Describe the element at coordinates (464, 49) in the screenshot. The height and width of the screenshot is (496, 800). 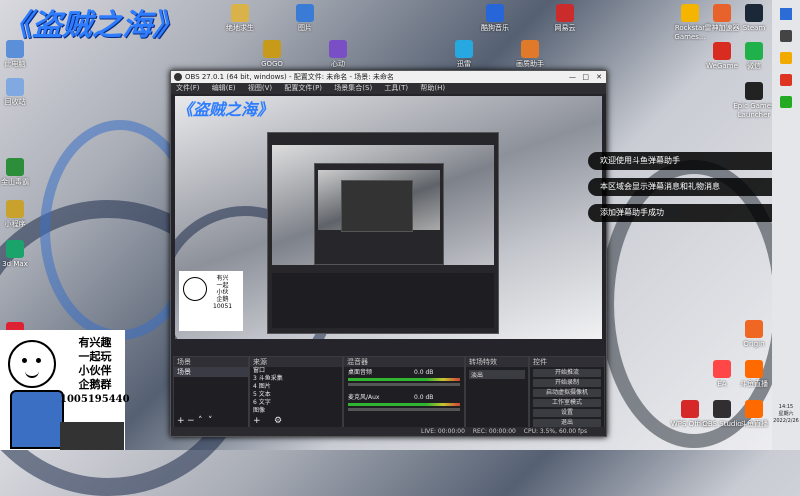
I see `thunder-icon` at that location.